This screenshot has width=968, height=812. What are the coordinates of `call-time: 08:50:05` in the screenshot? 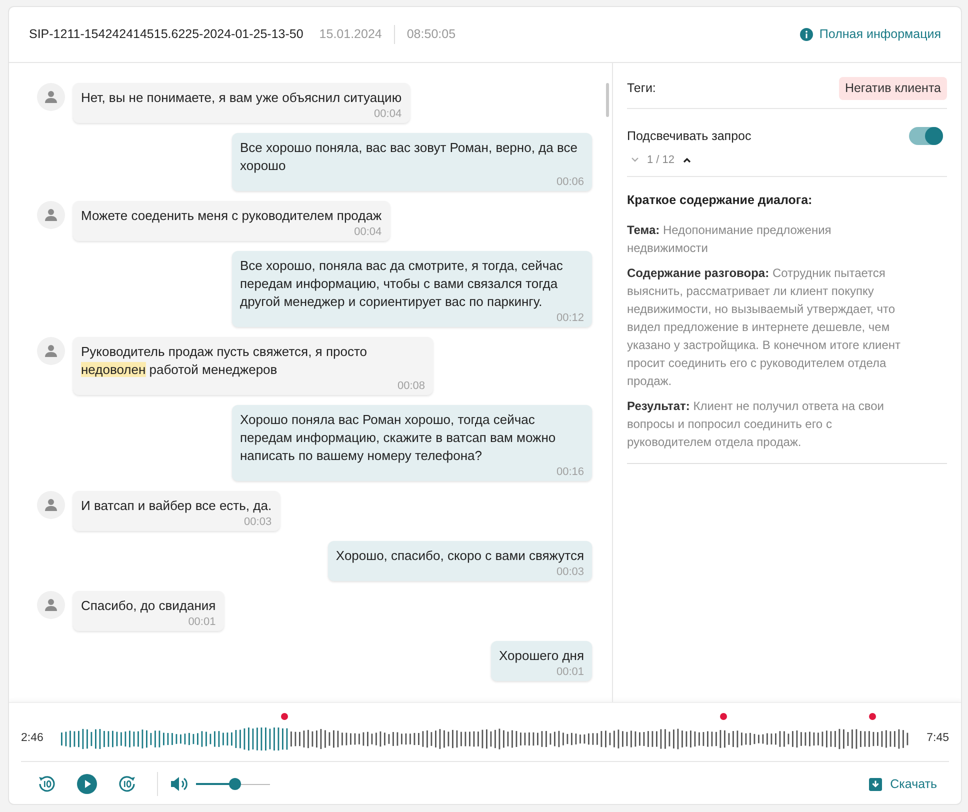 It's located at (431, 35).